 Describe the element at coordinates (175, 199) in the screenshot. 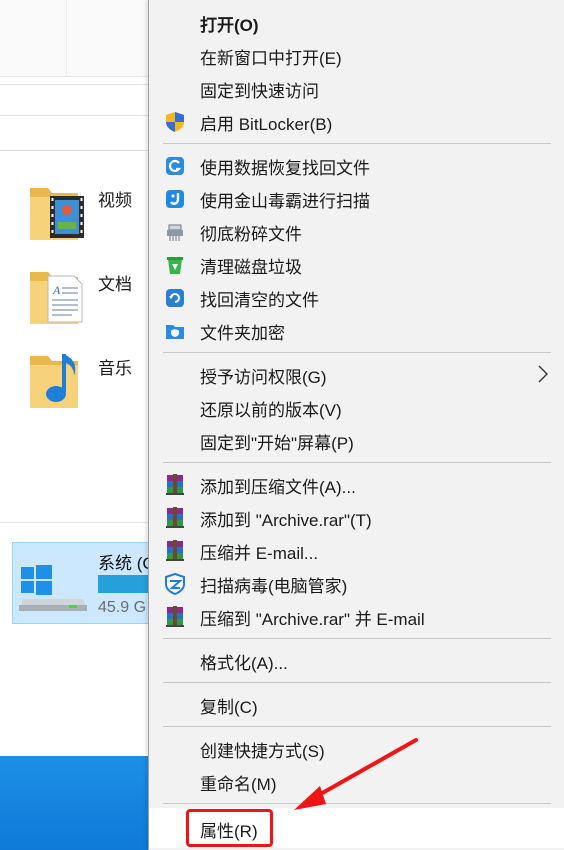

I see `kingsoft-scan-icon` at that location.